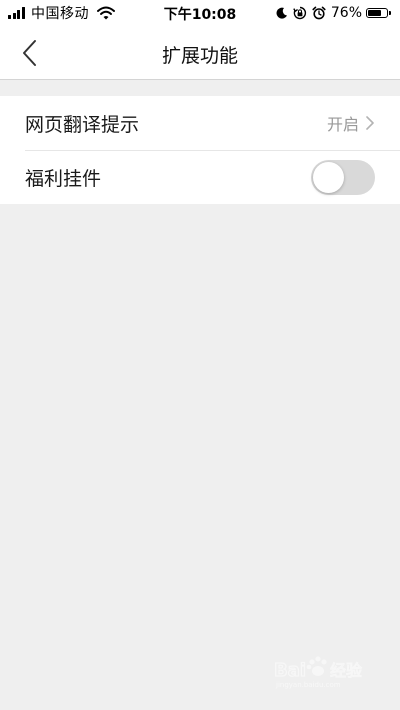 The height and width of the screenshot is (710, 400). I want to click on setting-label: 福利挂件, so click(63, 178).